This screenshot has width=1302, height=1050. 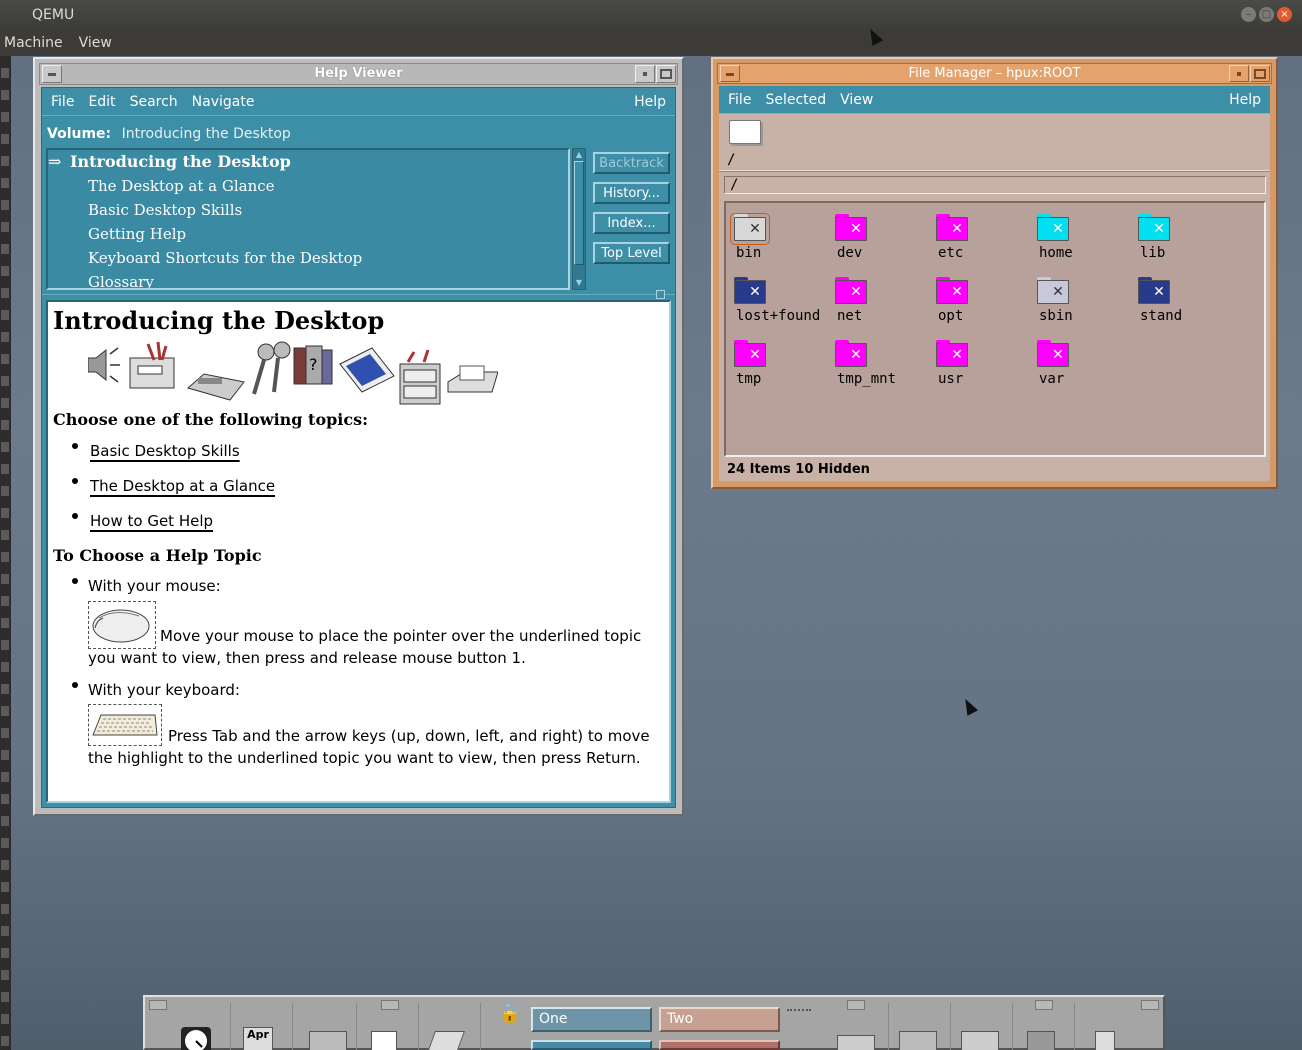 I want to click on folder-item: ✕ var, so click(x=1081, y=363).